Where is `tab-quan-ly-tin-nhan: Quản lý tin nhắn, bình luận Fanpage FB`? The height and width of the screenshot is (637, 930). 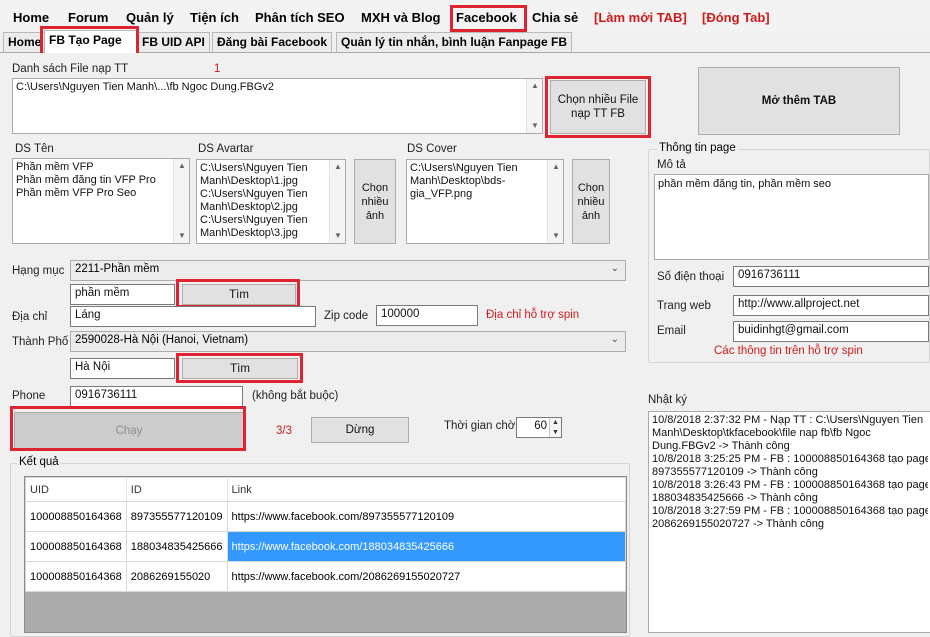 tab-quan-ly-tin-nhan: Quản lý tin nhắn, bình luận Fanpage FB is located at coordinates (454, 42).